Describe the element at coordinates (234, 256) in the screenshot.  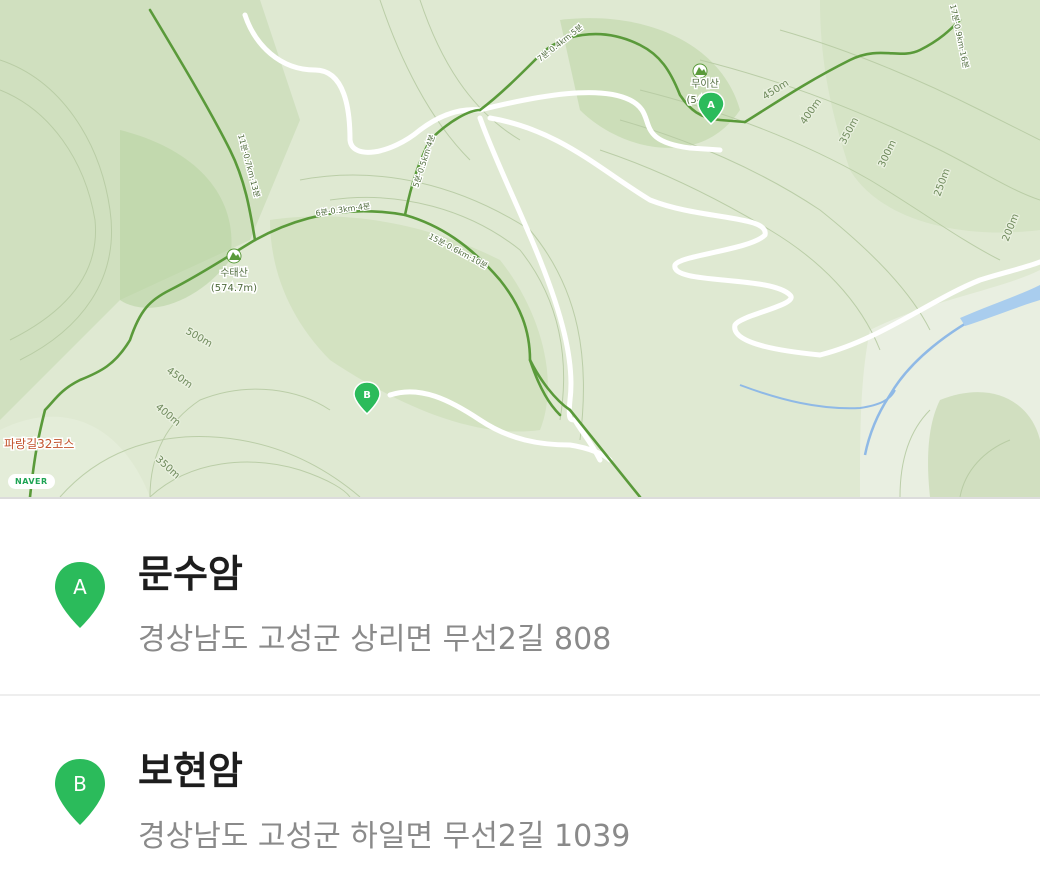
I see `peak-icon-sutaesan` at that location.